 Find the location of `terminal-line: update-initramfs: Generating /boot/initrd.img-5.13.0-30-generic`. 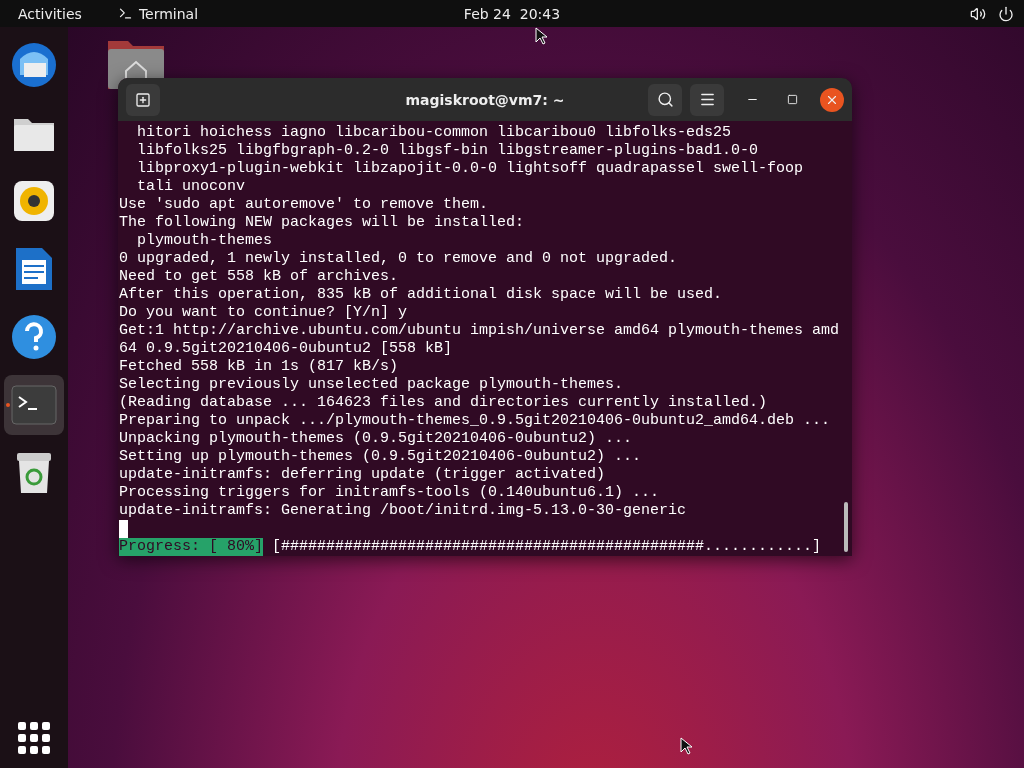

terminal-line: update-initramfs: Generating /boot/initrd.img-5.13.0-30-generic is located at coordinates (403, 511).